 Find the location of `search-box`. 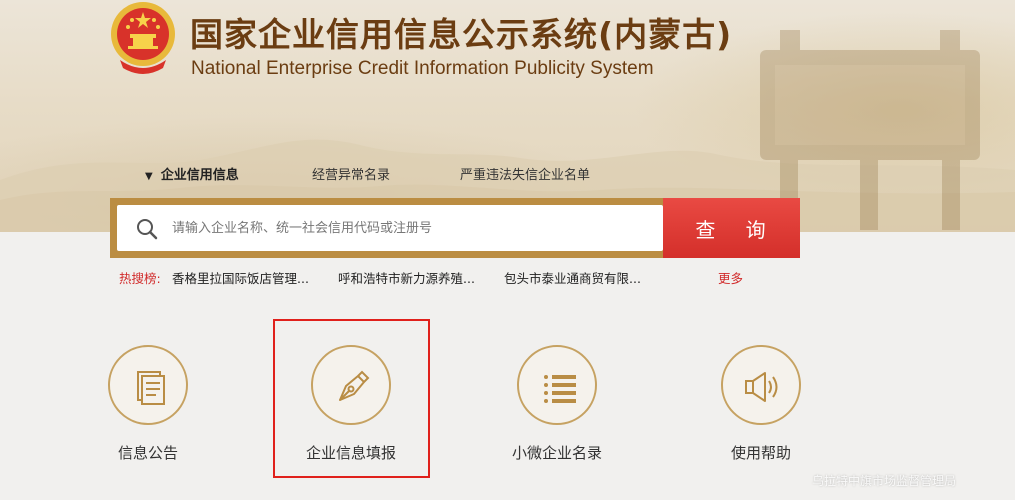

search-box is located at coordinates (390, 228).